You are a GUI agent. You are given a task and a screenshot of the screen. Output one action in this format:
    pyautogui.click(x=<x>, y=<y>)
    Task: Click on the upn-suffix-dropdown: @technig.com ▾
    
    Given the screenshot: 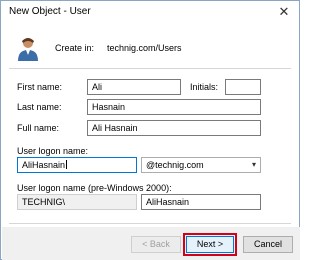 What is the action you would take?
    pyautogui.click(x=201, y=165)
    